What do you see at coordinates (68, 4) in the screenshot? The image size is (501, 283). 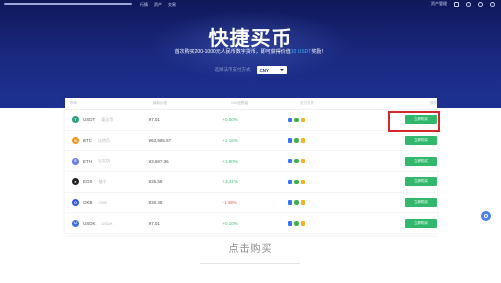 I see `logo` at bounding box center [68, 4].